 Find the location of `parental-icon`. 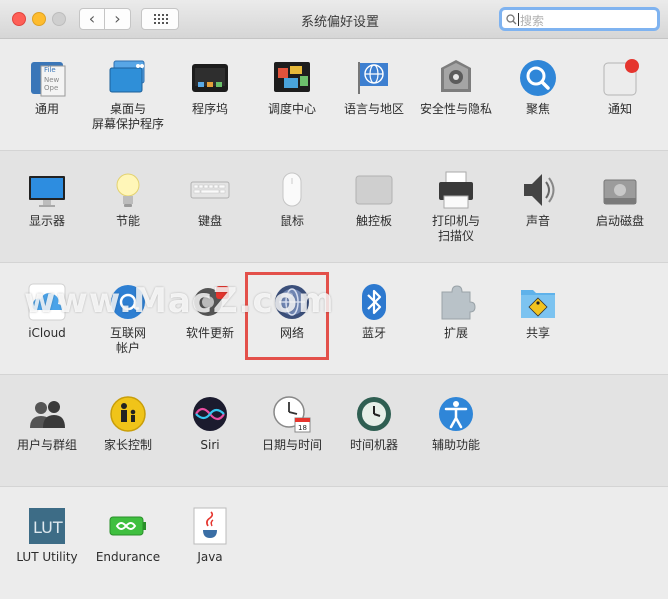

parental-icon is located at coordinates (128, 414).